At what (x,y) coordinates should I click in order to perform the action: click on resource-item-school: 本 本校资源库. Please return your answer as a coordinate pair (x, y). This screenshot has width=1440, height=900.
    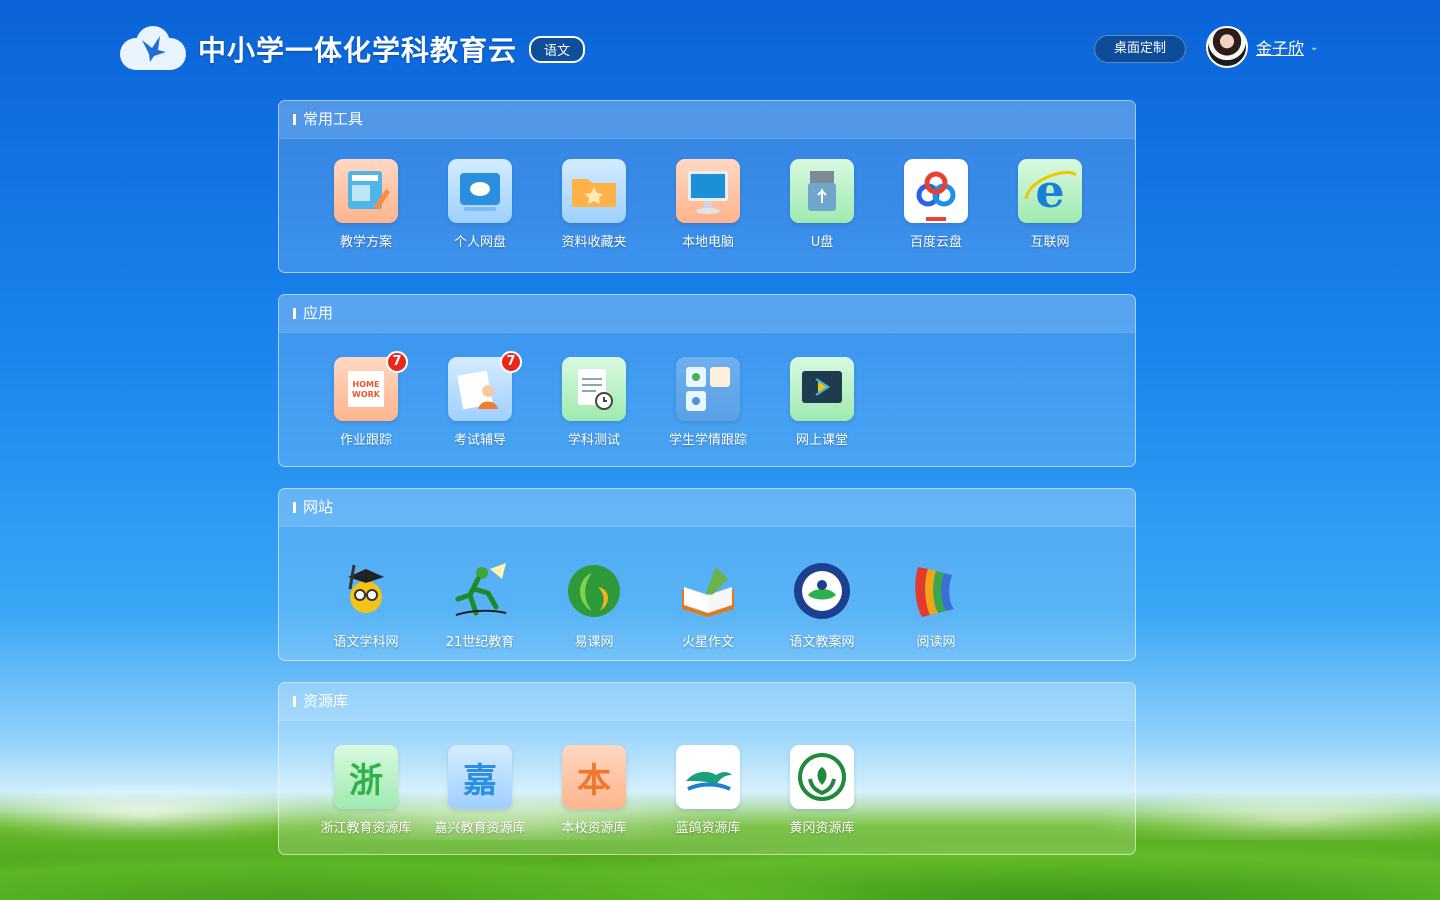
    Looking at the image, I should click on (594, 790).